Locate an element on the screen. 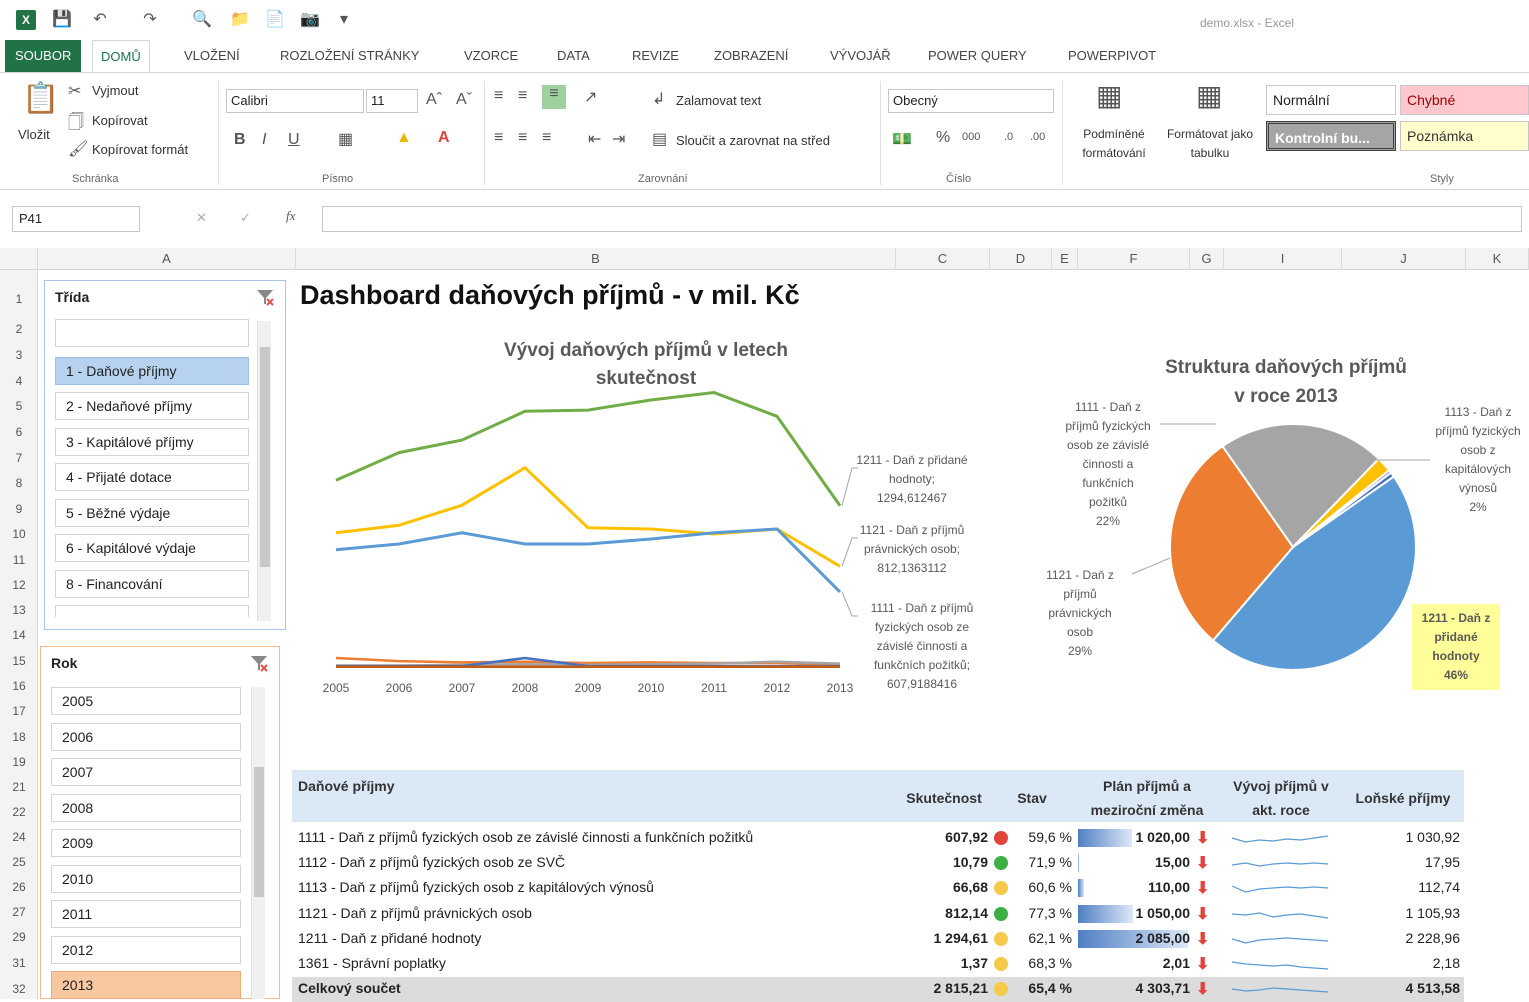 The width and height of the screenshot is (1529, 1002). percent-style-icon: % is located at coordinates (943, 138).